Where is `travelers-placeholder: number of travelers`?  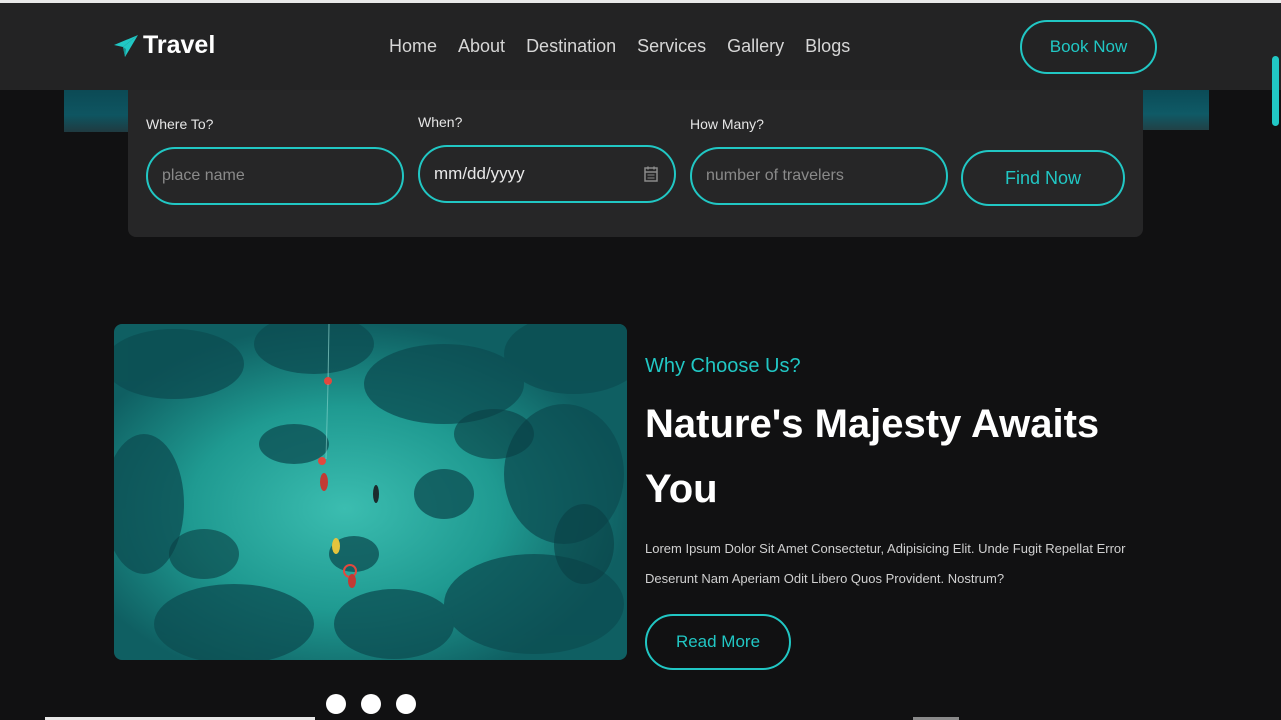
travelers-placeholder: number of travelers is located at coordinates (775, 175).